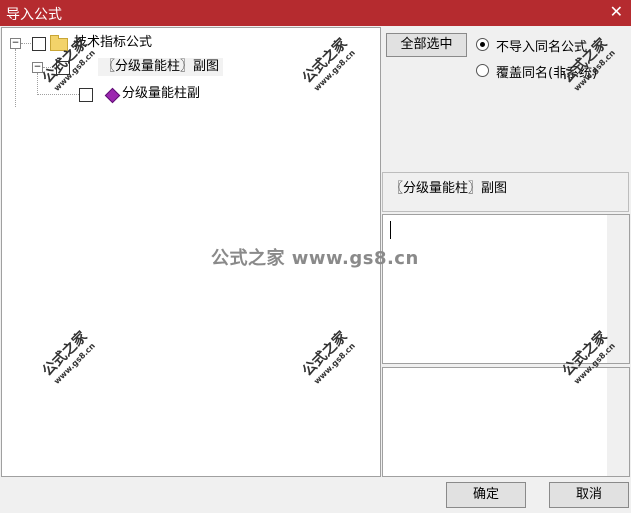  What do you see at coordinates (618, 422) in the screenshot?
I see `notes-scrollbar` at bounding box center [618, 422].